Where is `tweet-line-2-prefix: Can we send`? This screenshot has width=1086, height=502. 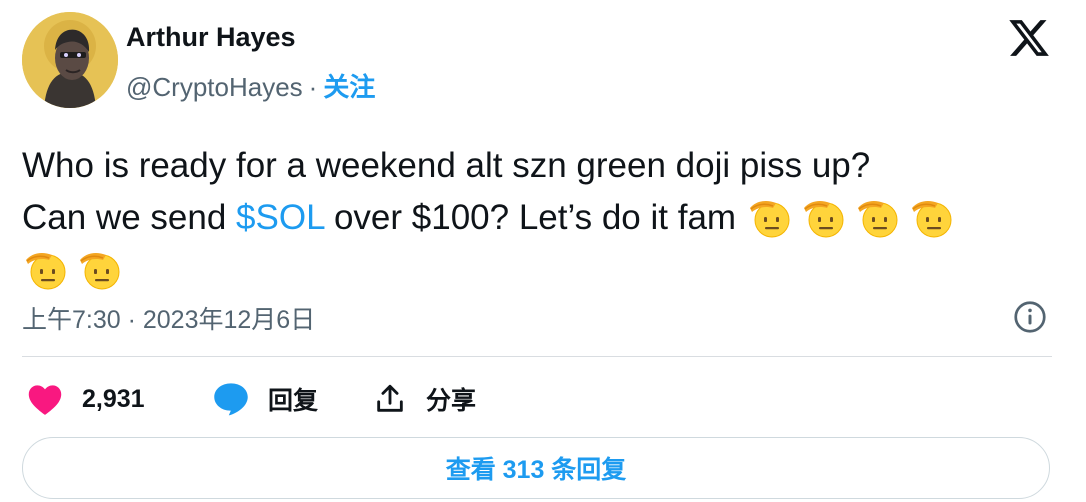
tweet-line-2-prefix: Can we send is located at coordinates (129, 217).